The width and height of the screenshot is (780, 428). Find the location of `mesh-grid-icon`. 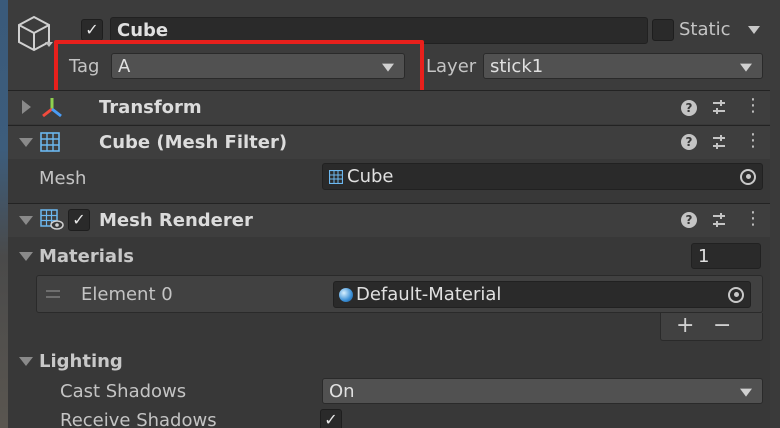

mesh-grid-icon is located at coordinates (336, 176).